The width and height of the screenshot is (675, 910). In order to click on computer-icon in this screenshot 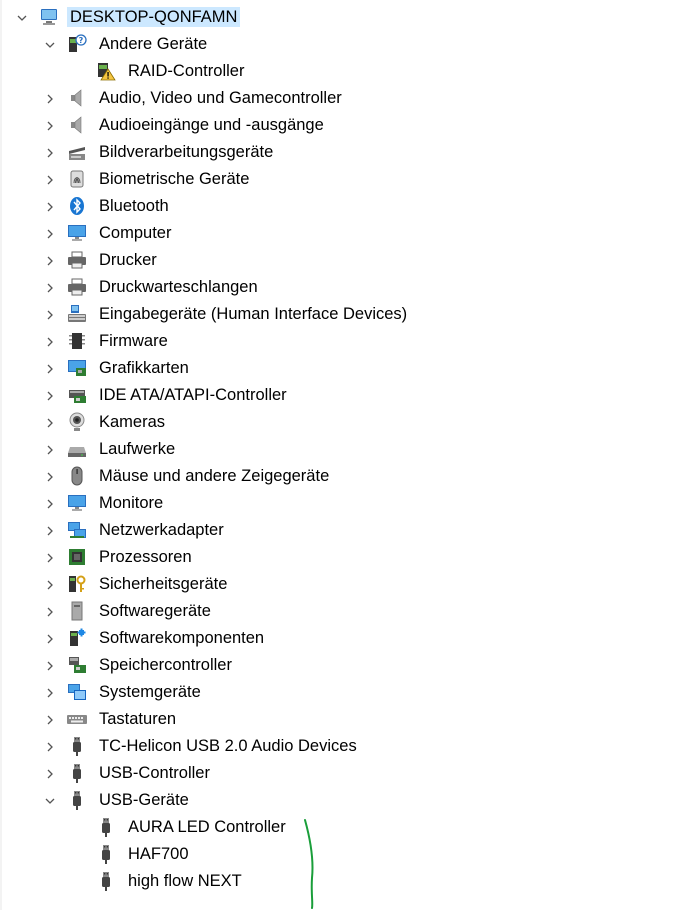, I will do `click(49, 17)`.